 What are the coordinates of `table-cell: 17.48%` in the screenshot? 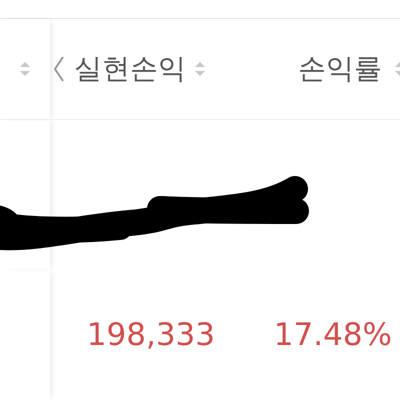 It's located at (333, 335).